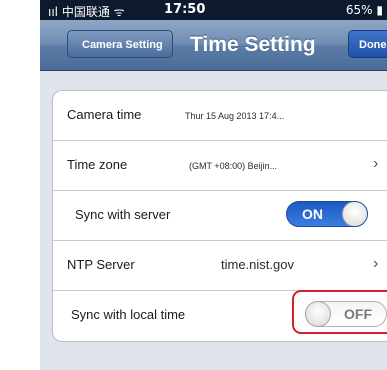  I want to click on row-sync-with-local-time: Sync with local time OFF, so click(220, 315).